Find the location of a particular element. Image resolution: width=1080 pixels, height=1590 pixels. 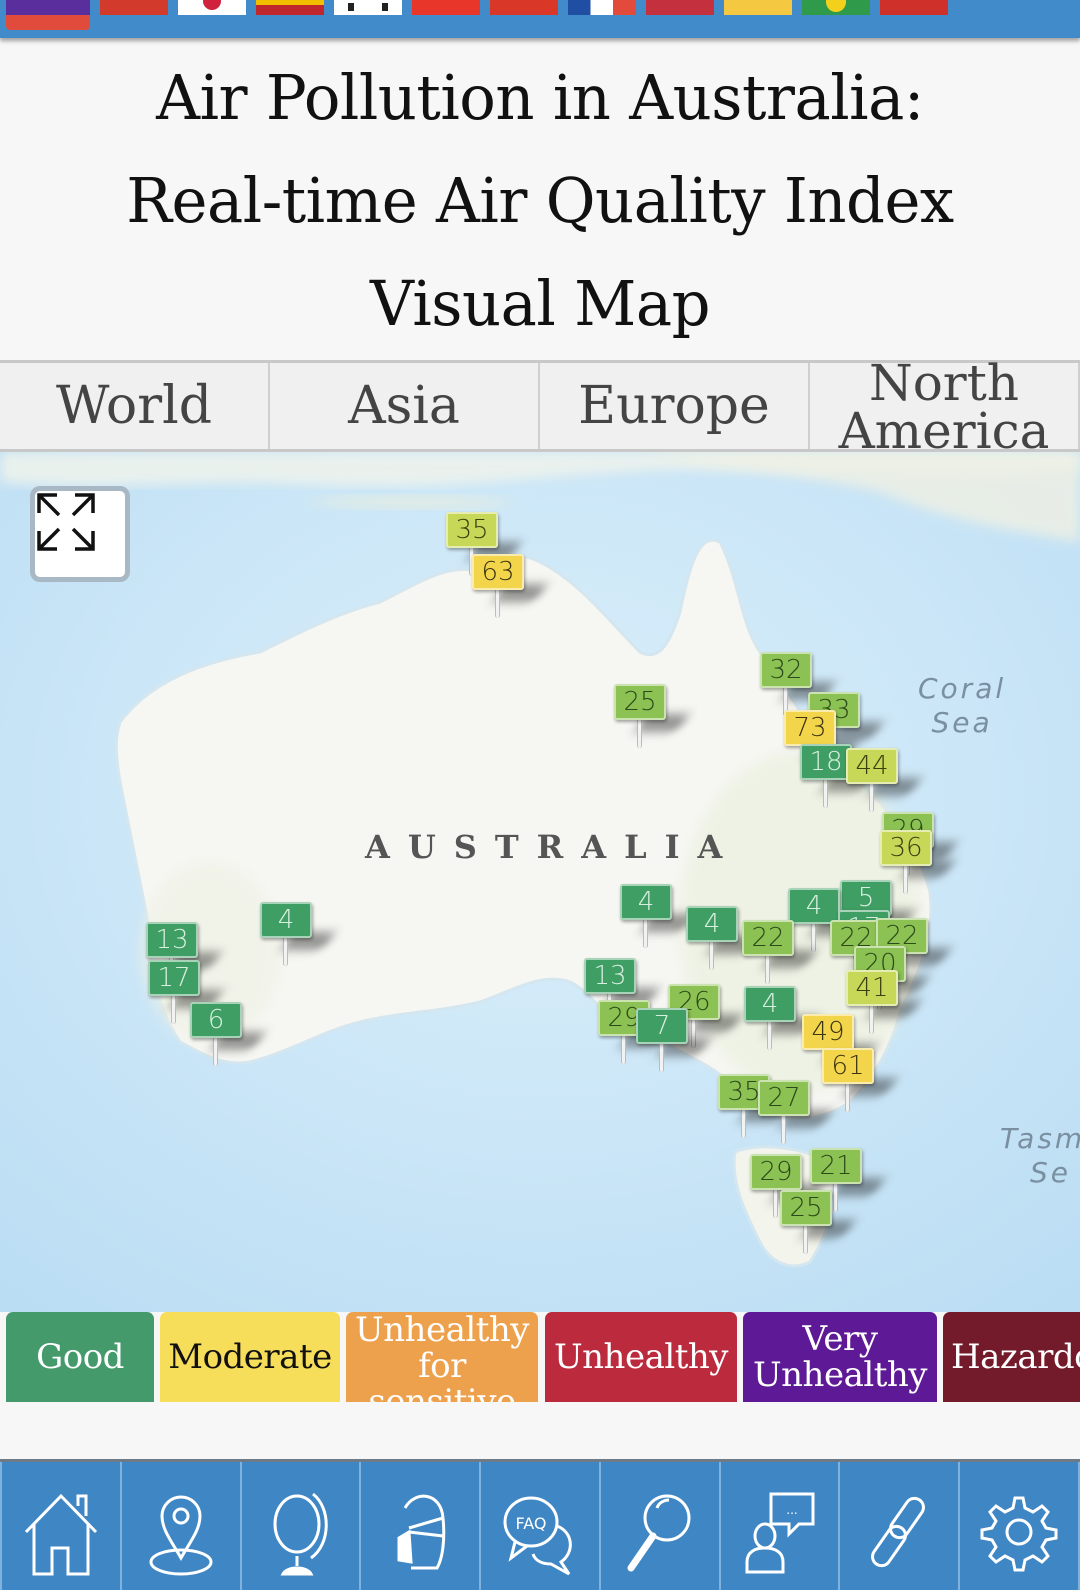

legend-unhealthy-sensitive: Unhealthy for sensitive is located at coordinates (442, 1357).